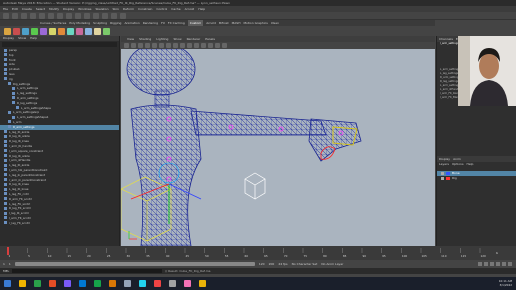 The height and width of the screenshot is (290, 516). Describe the element at coordinates (10, 264) in the screenshot. I see `playback-start-field: 1` at that location.